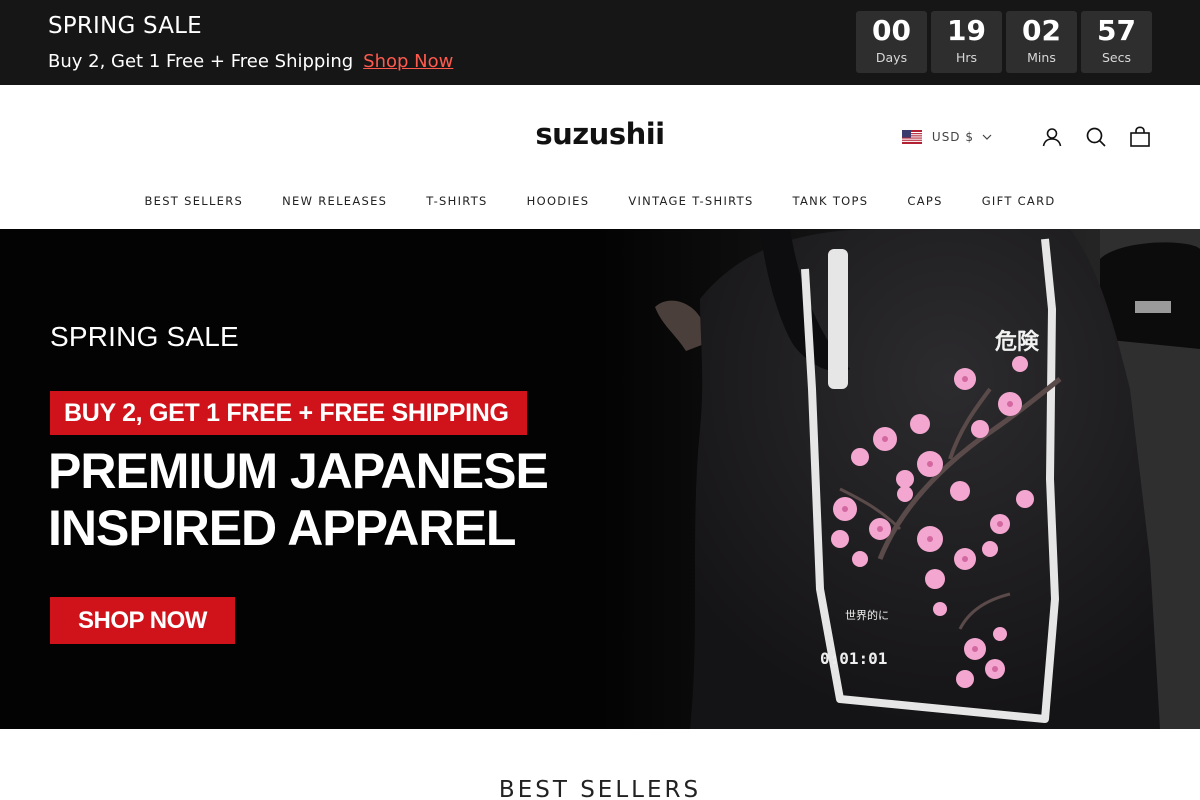 The width and height of the screenshot is (1200, 800). I want to click on currency-selector: USD $, so click(946, 137).